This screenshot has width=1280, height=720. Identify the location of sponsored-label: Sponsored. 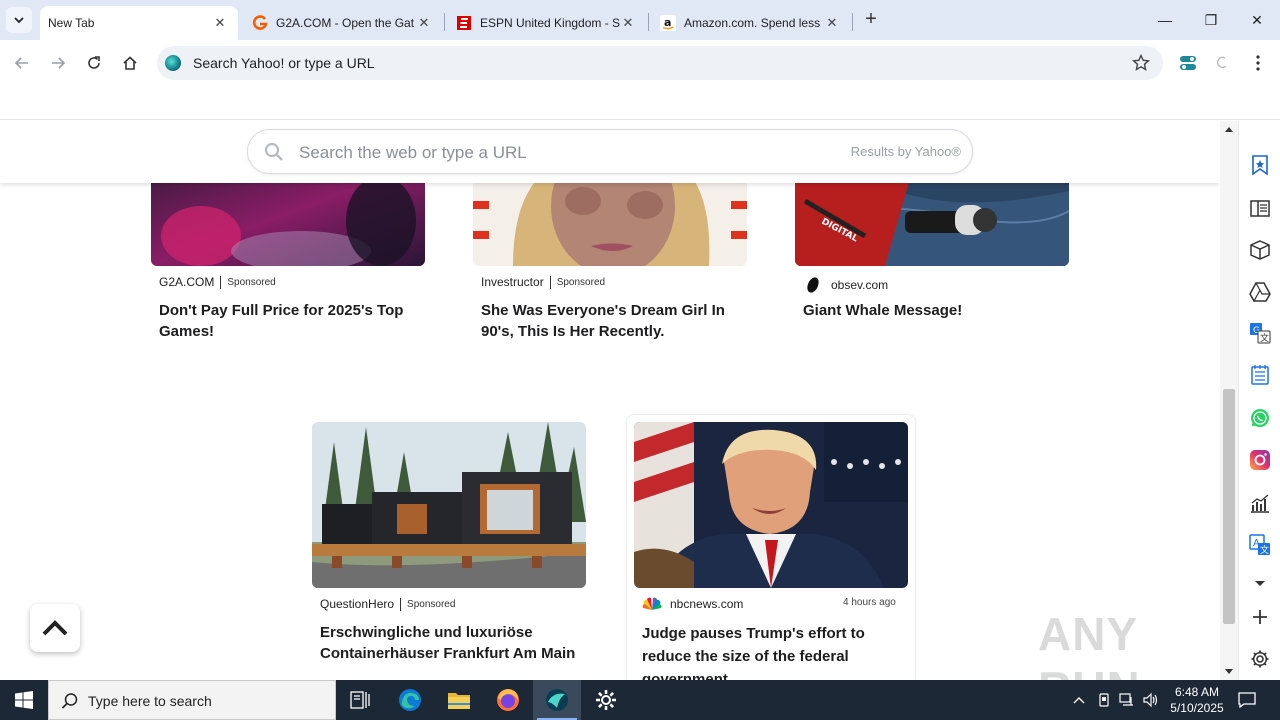
(581, 282).